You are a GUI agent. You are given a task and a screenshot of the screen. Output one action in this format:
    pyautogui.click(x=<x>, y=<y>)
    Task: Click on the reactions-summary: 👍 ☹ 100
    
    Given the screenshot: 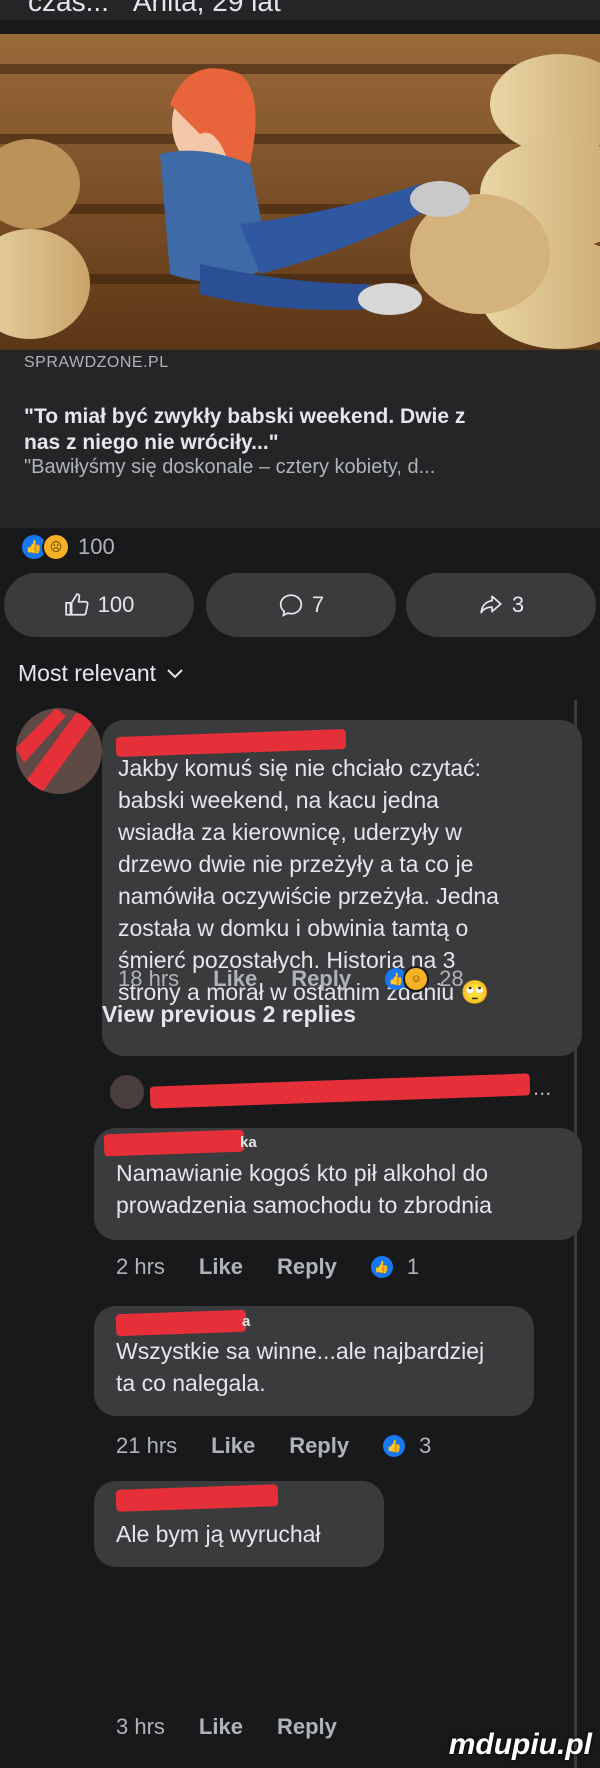 What is the action you would take?
    pyautogui.click(x=68, y=547)
    